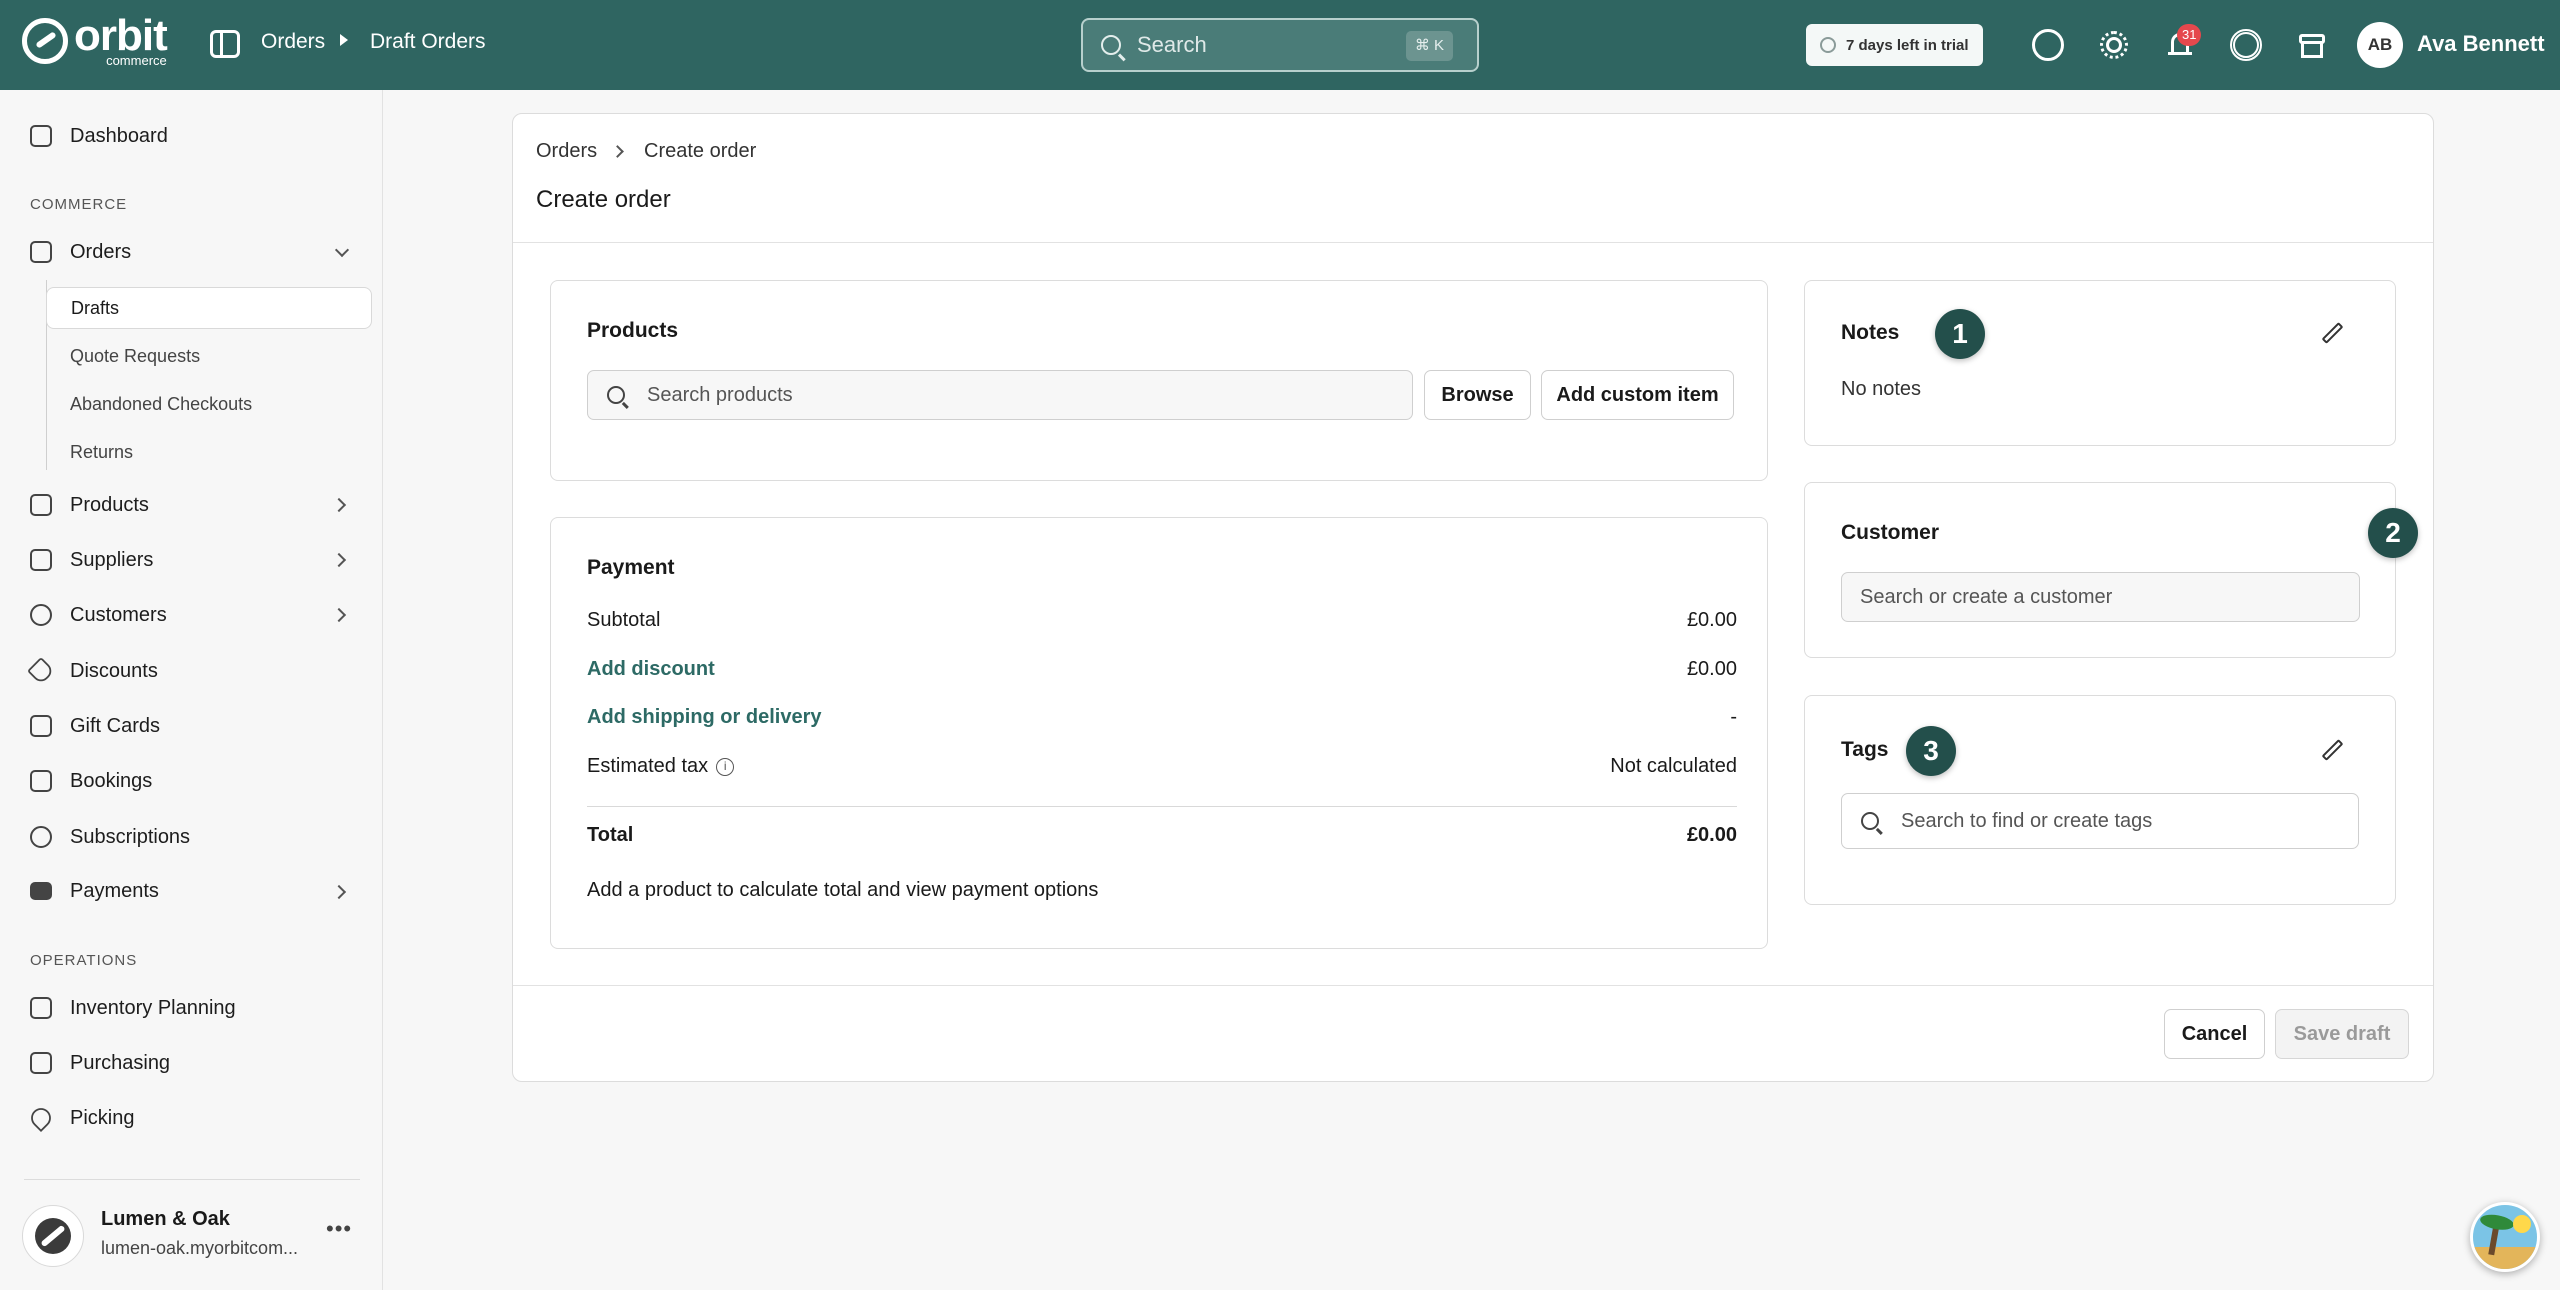  I want to click on breadcrumb-orders: Orders, so click(566, 151).